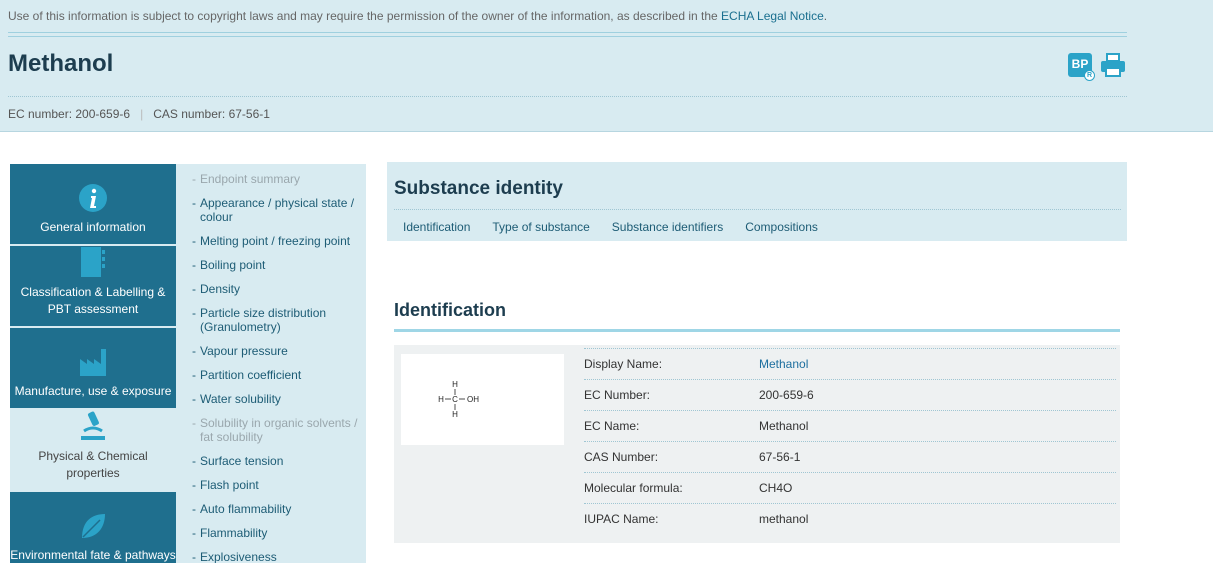 The height and width of the screenshot is (563, 1213). I want to click on table-row: EC Name: Methanol, so click(850, 425).